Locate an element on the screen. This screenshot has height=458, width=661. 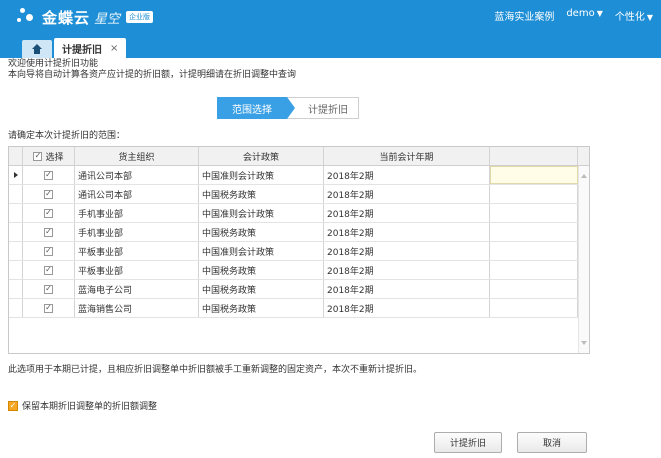
personalize-menu: 个性化 ▼ is located at coordinates (634, 15).